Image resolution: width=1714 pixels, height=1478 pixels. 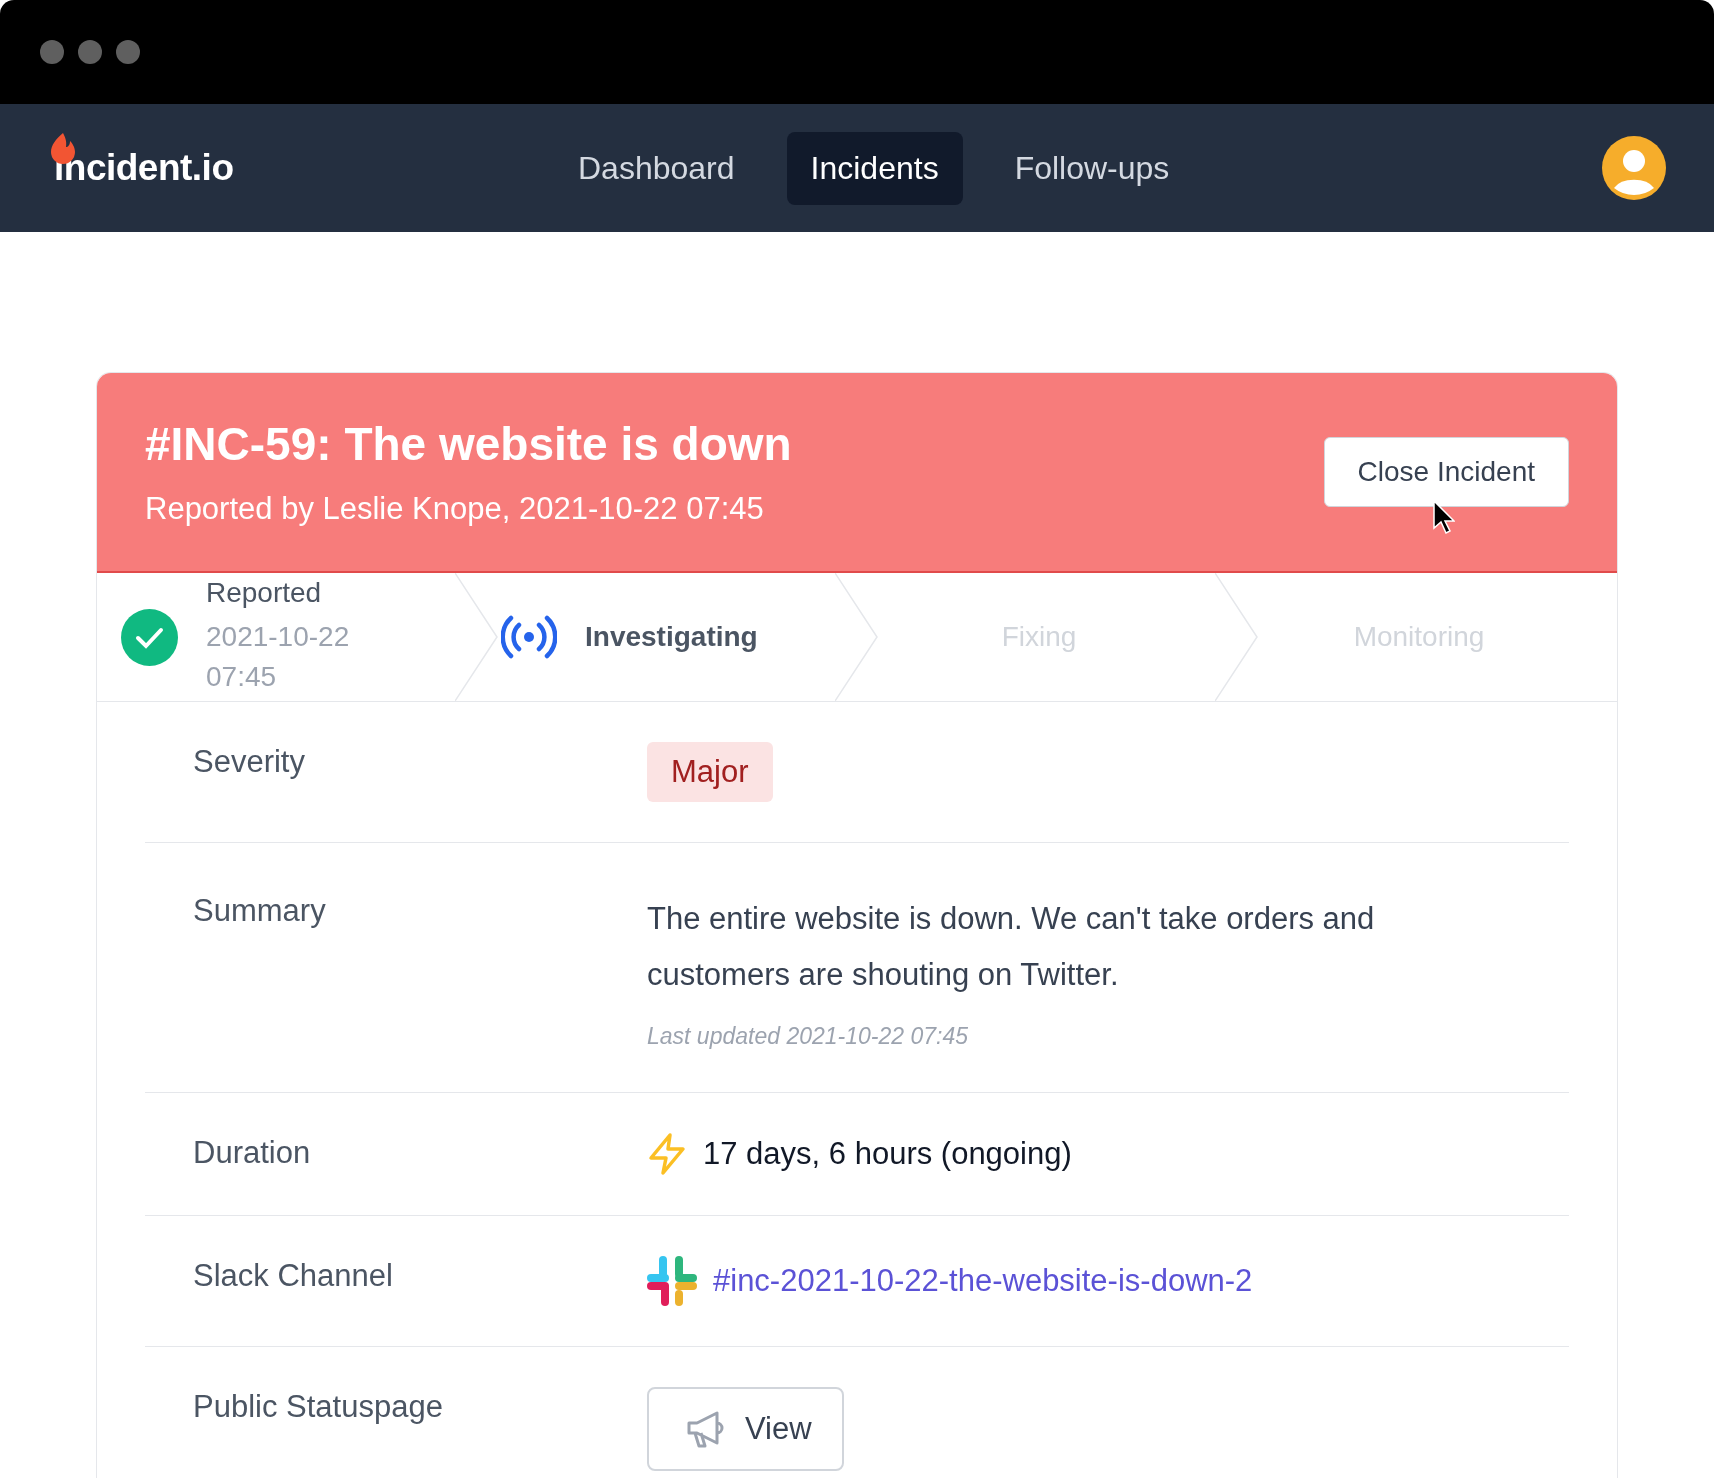 What do you see at coordinates (671, 637) in the screenshot?
I see `step-label: Investigating` at bounding box center [671, 637].